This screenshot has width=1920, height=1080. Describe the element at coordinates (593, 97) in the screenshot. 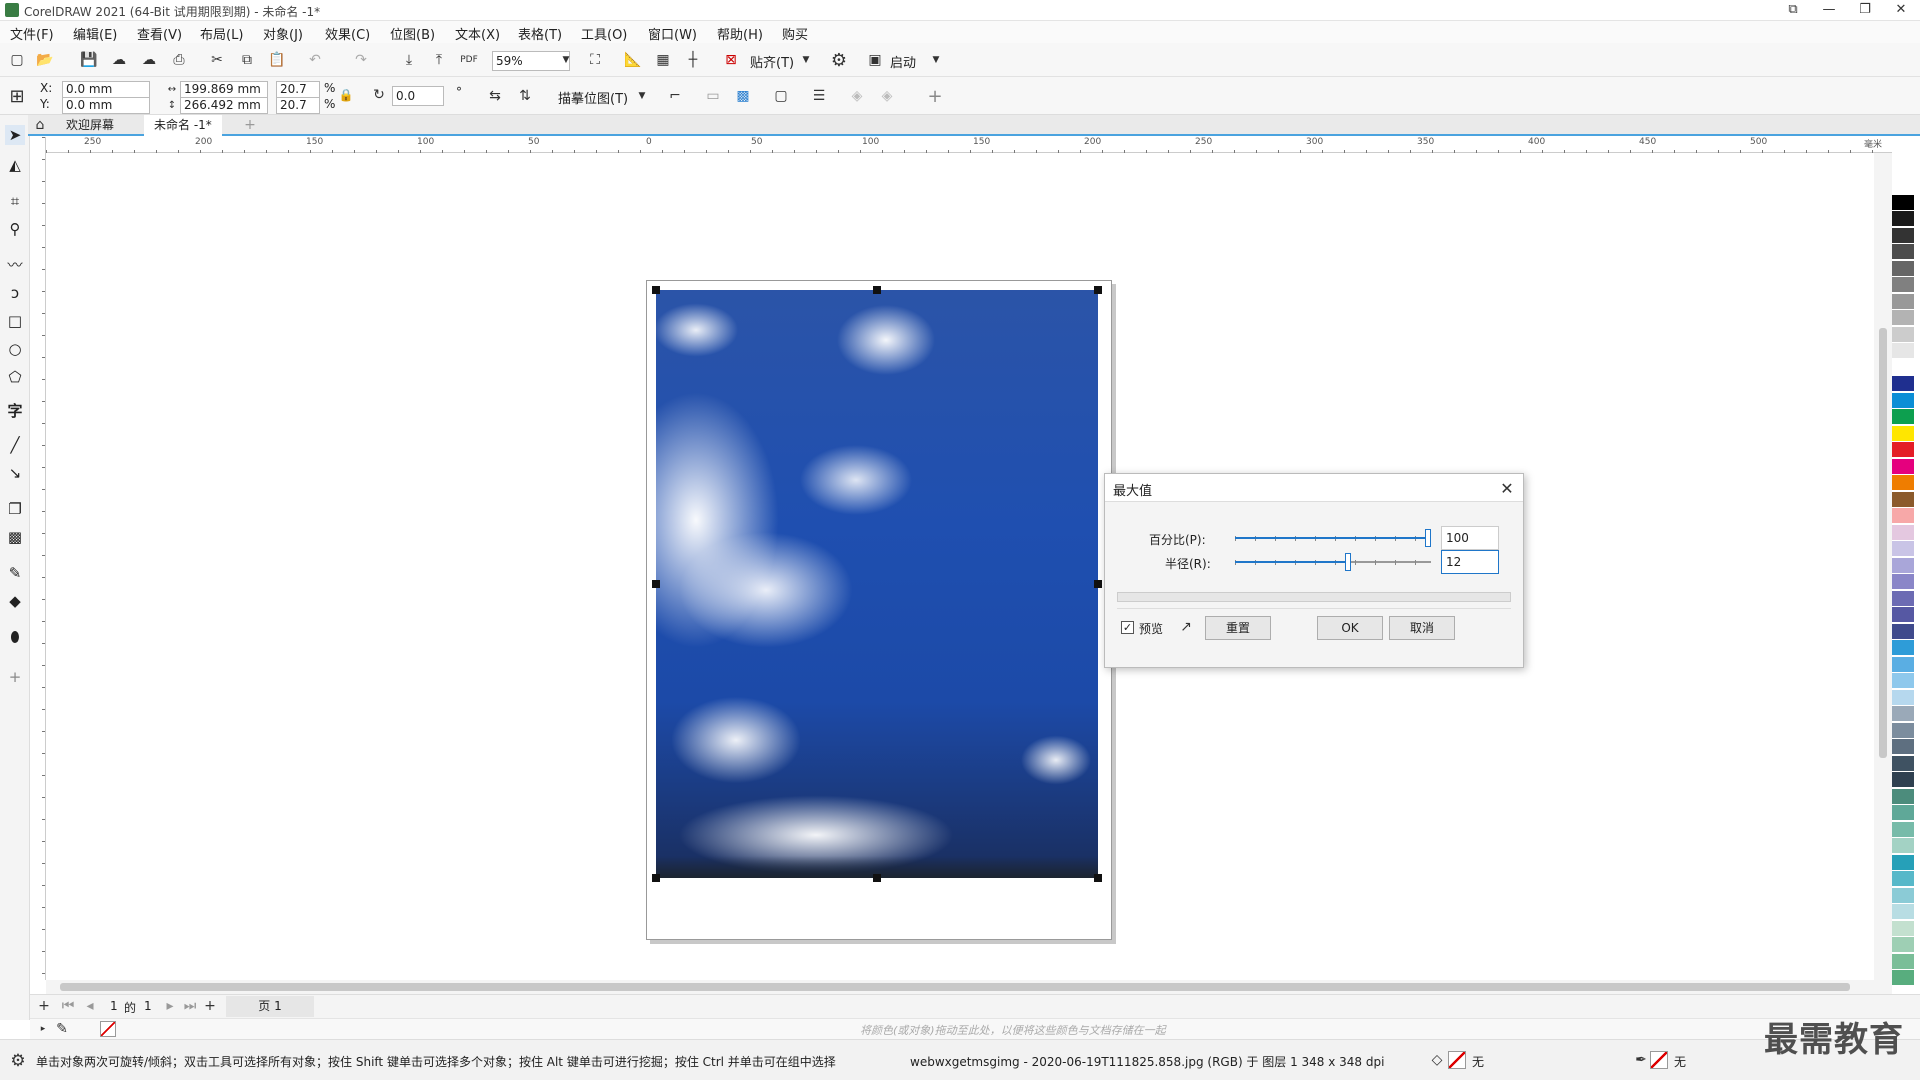

I see `trace-bitmap-menu: 描摹位图(T)` at that location.